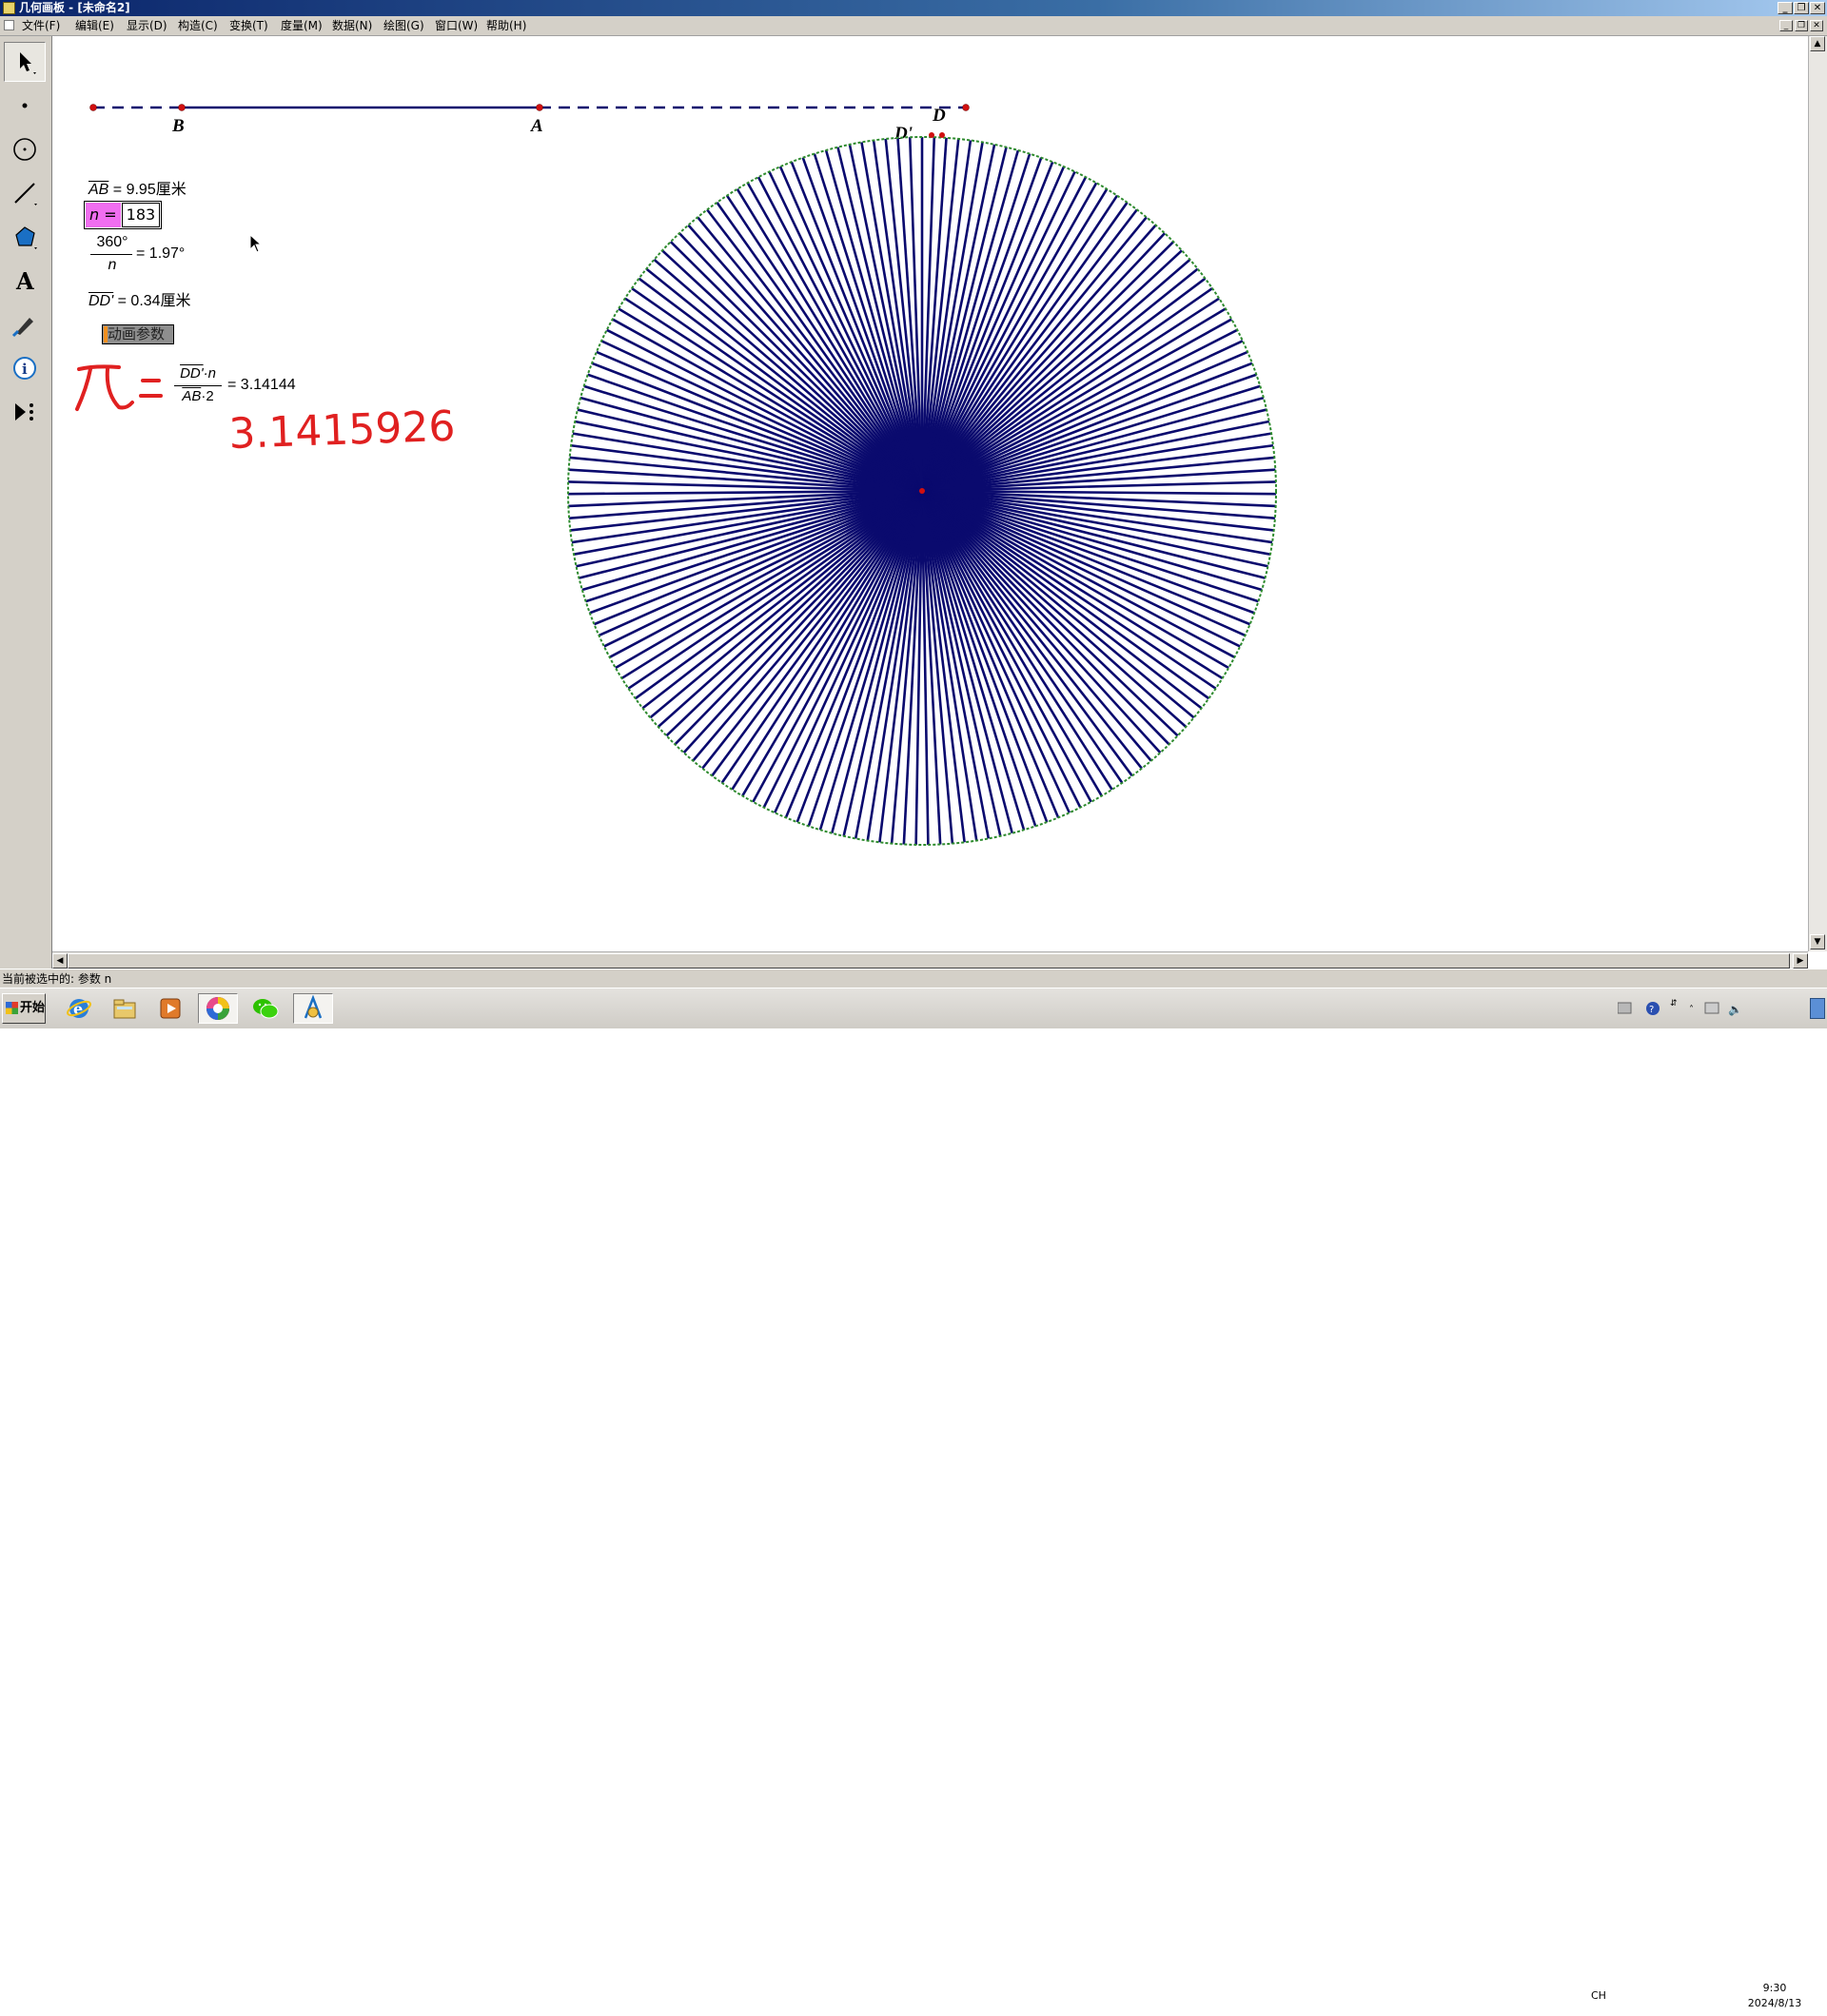 This screenshot has width=1827, height=2016. What do you see at coordinates (1801, 8) in the screenshot?
I see `restore-button: ❐` at bounding box center [1801, 8].